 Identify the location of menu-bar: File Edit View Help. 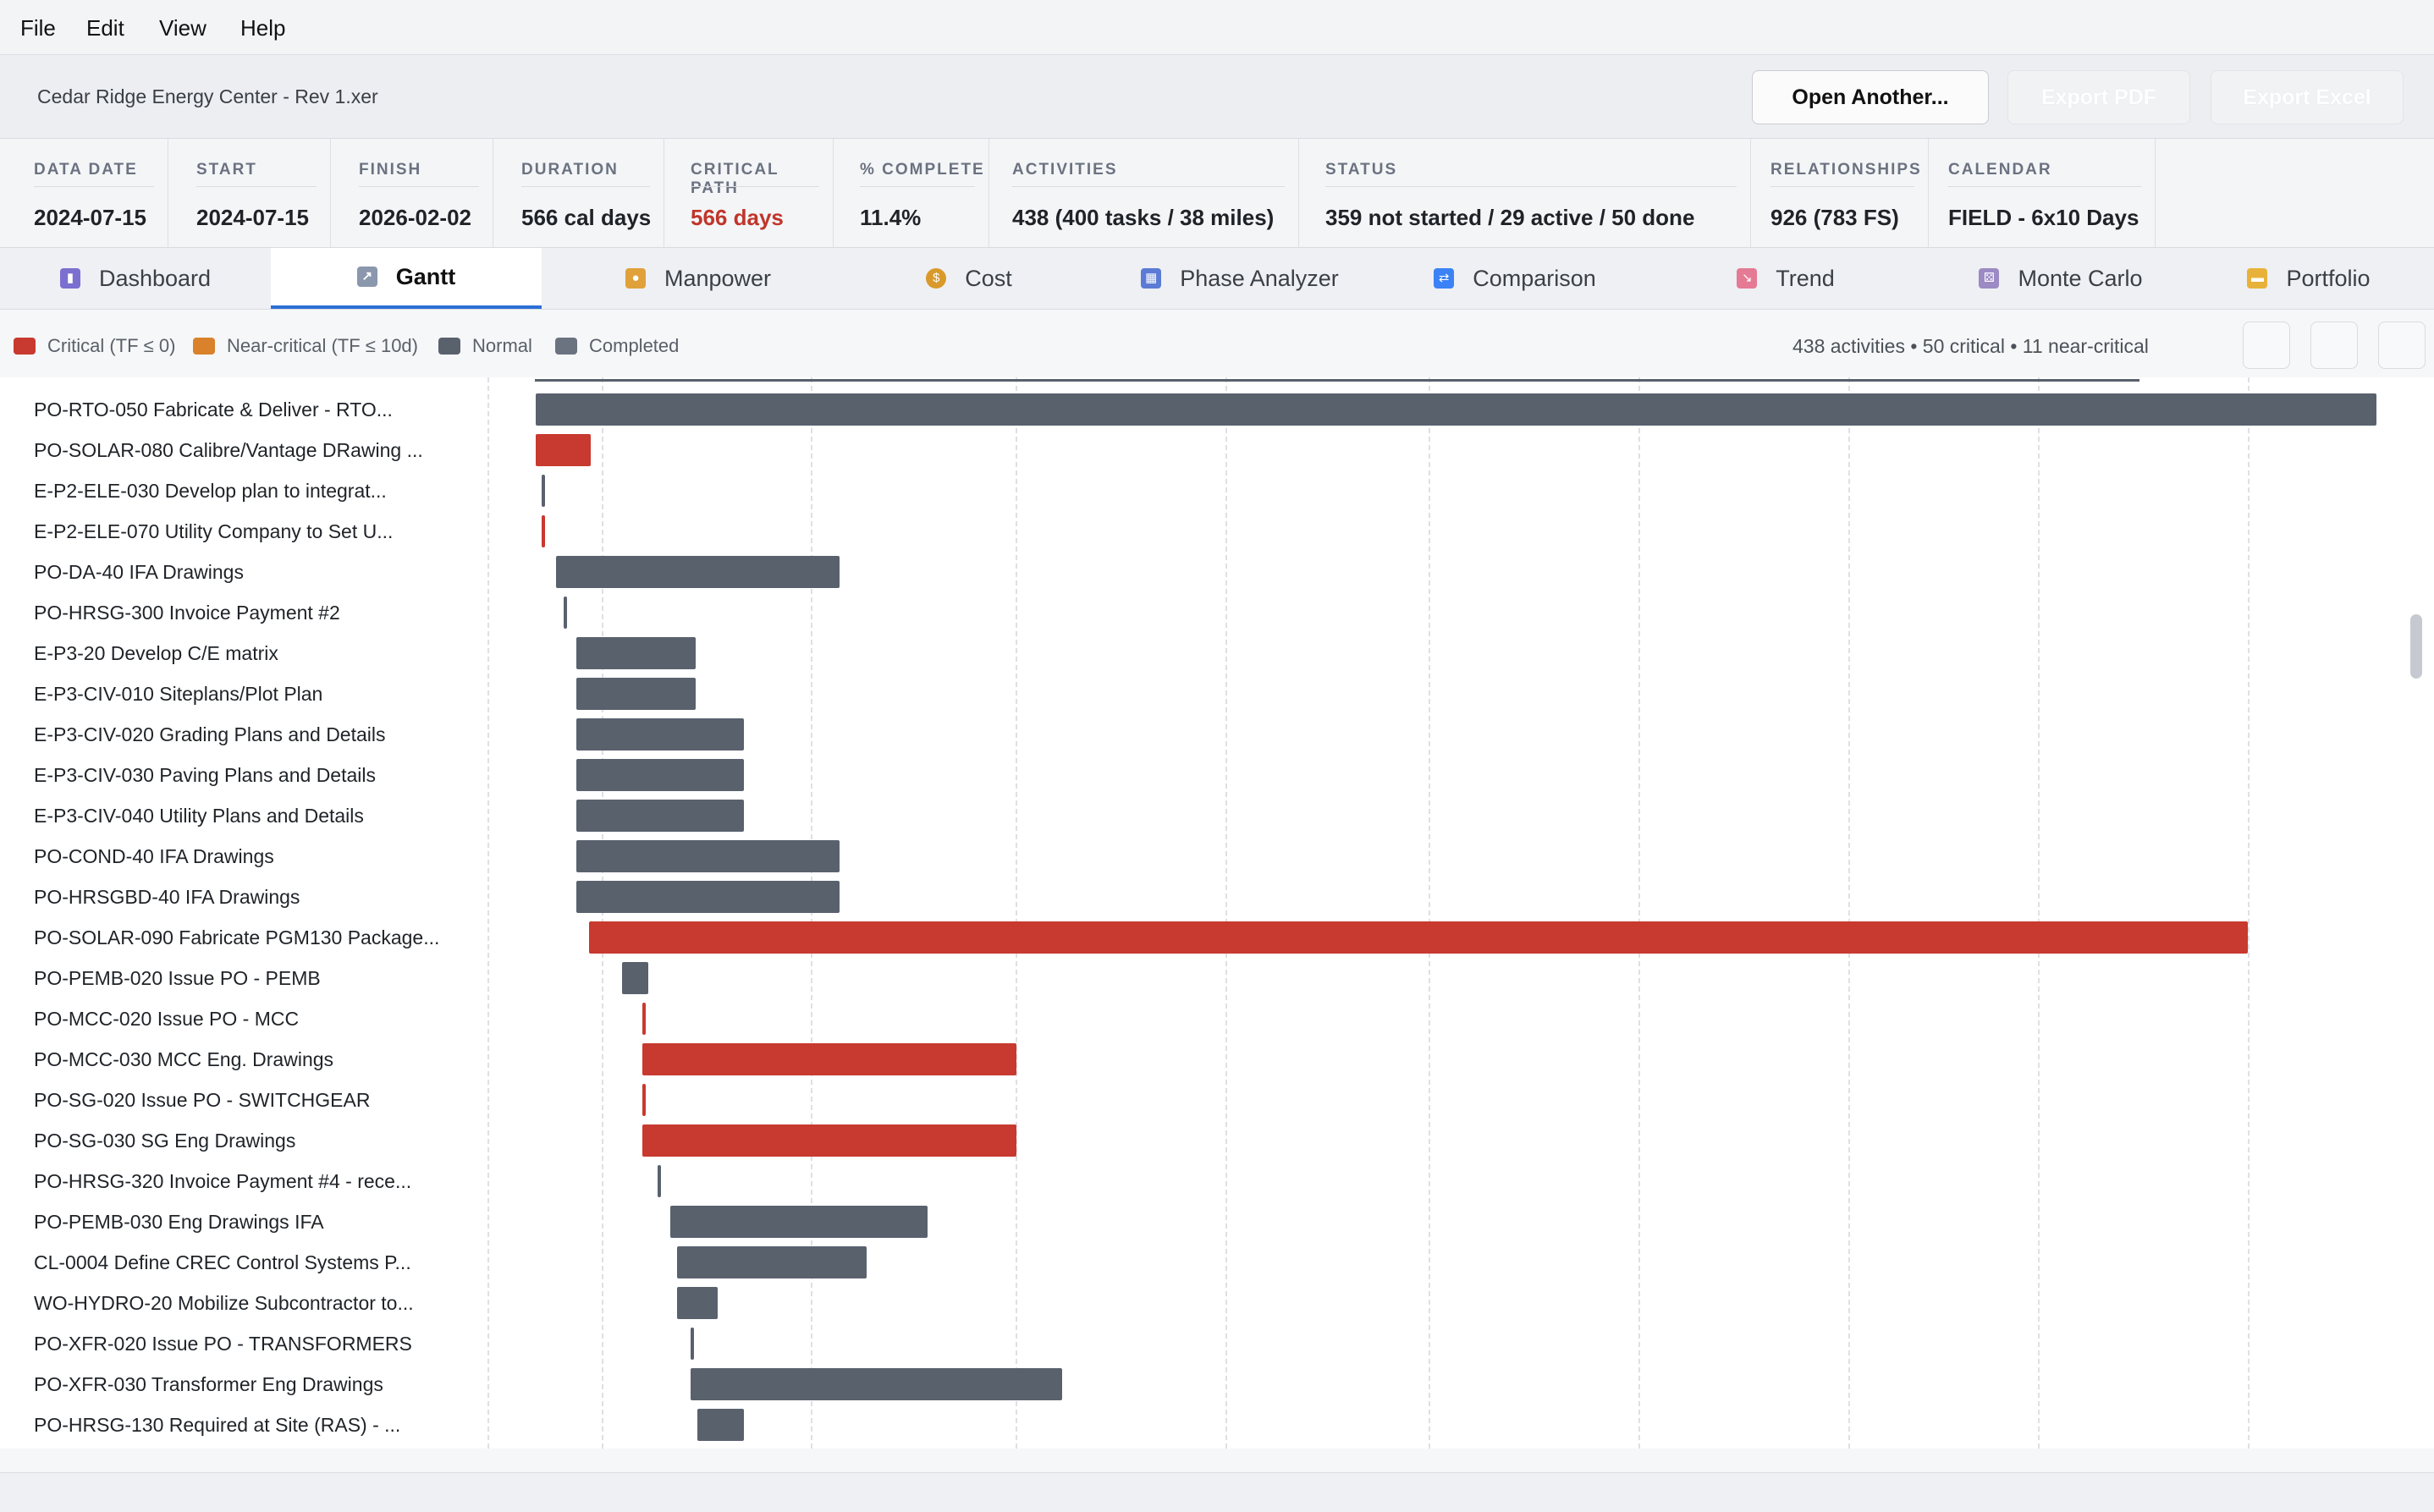
(1217, 28).